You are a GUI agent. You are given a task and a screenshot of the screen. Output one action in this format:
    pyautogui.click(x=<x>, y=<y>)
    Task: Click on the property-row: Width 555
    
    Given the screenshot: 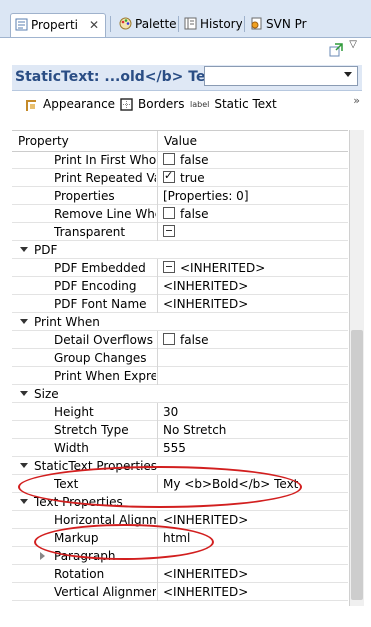 What is the action you would take?
    pyautogui.click(x=180, y=448)
    